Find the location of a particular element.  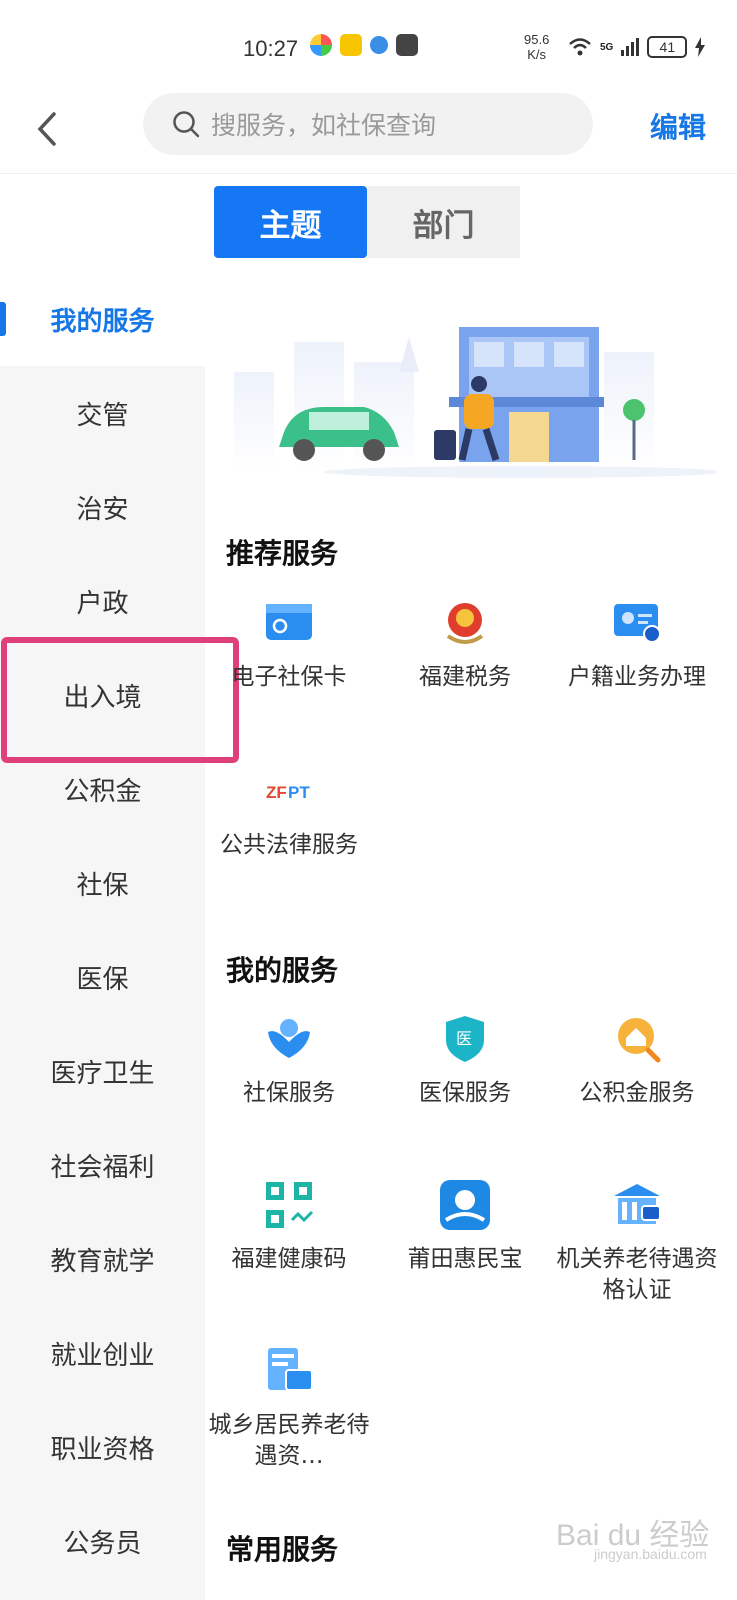

service-label: 公共法律服务 is located at coordinates (289, 845).